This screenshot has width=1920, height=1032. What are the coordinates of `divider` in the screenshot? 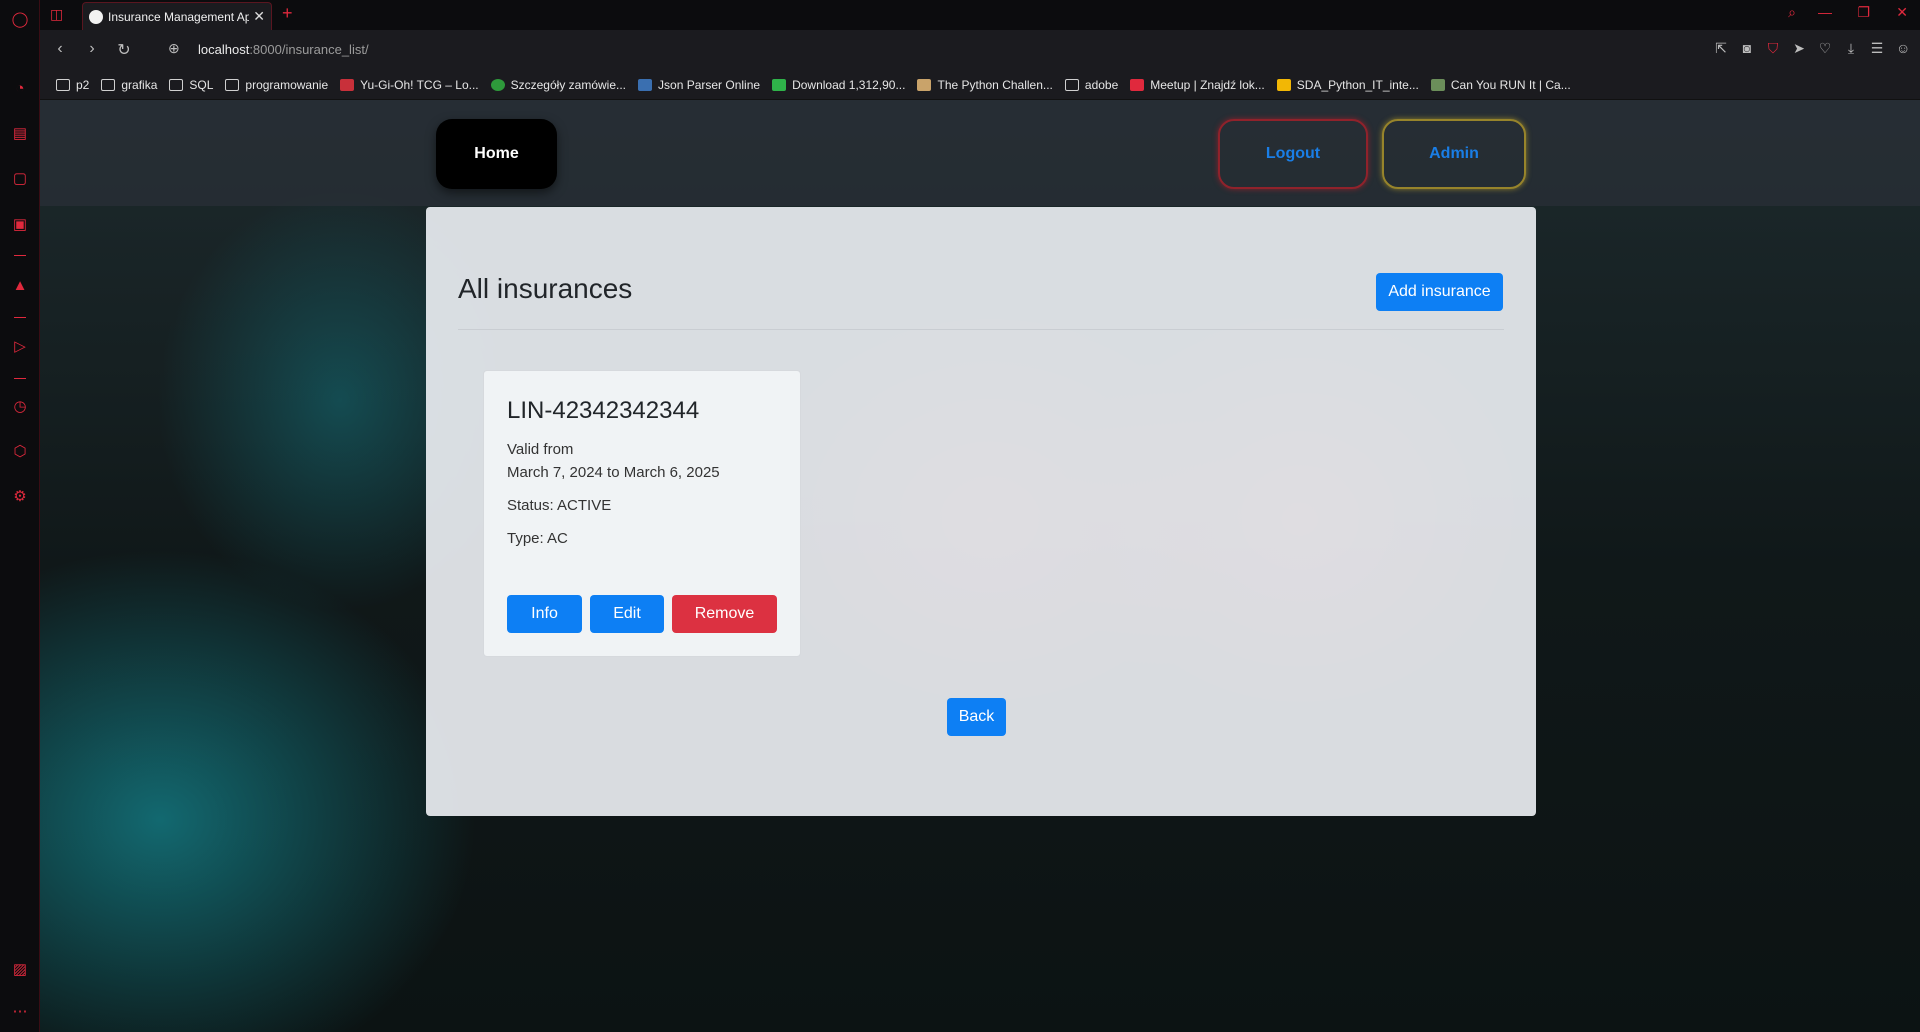 It's located at (981, 329).